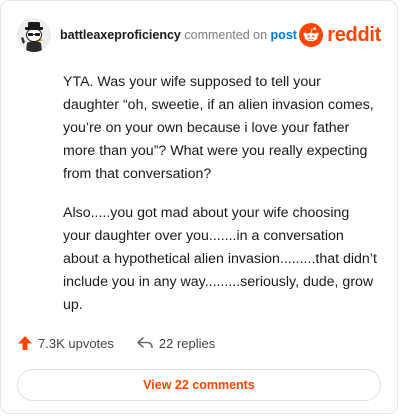 The image size is (400, 416). I want to click on user-avatar, so click(34, 35).